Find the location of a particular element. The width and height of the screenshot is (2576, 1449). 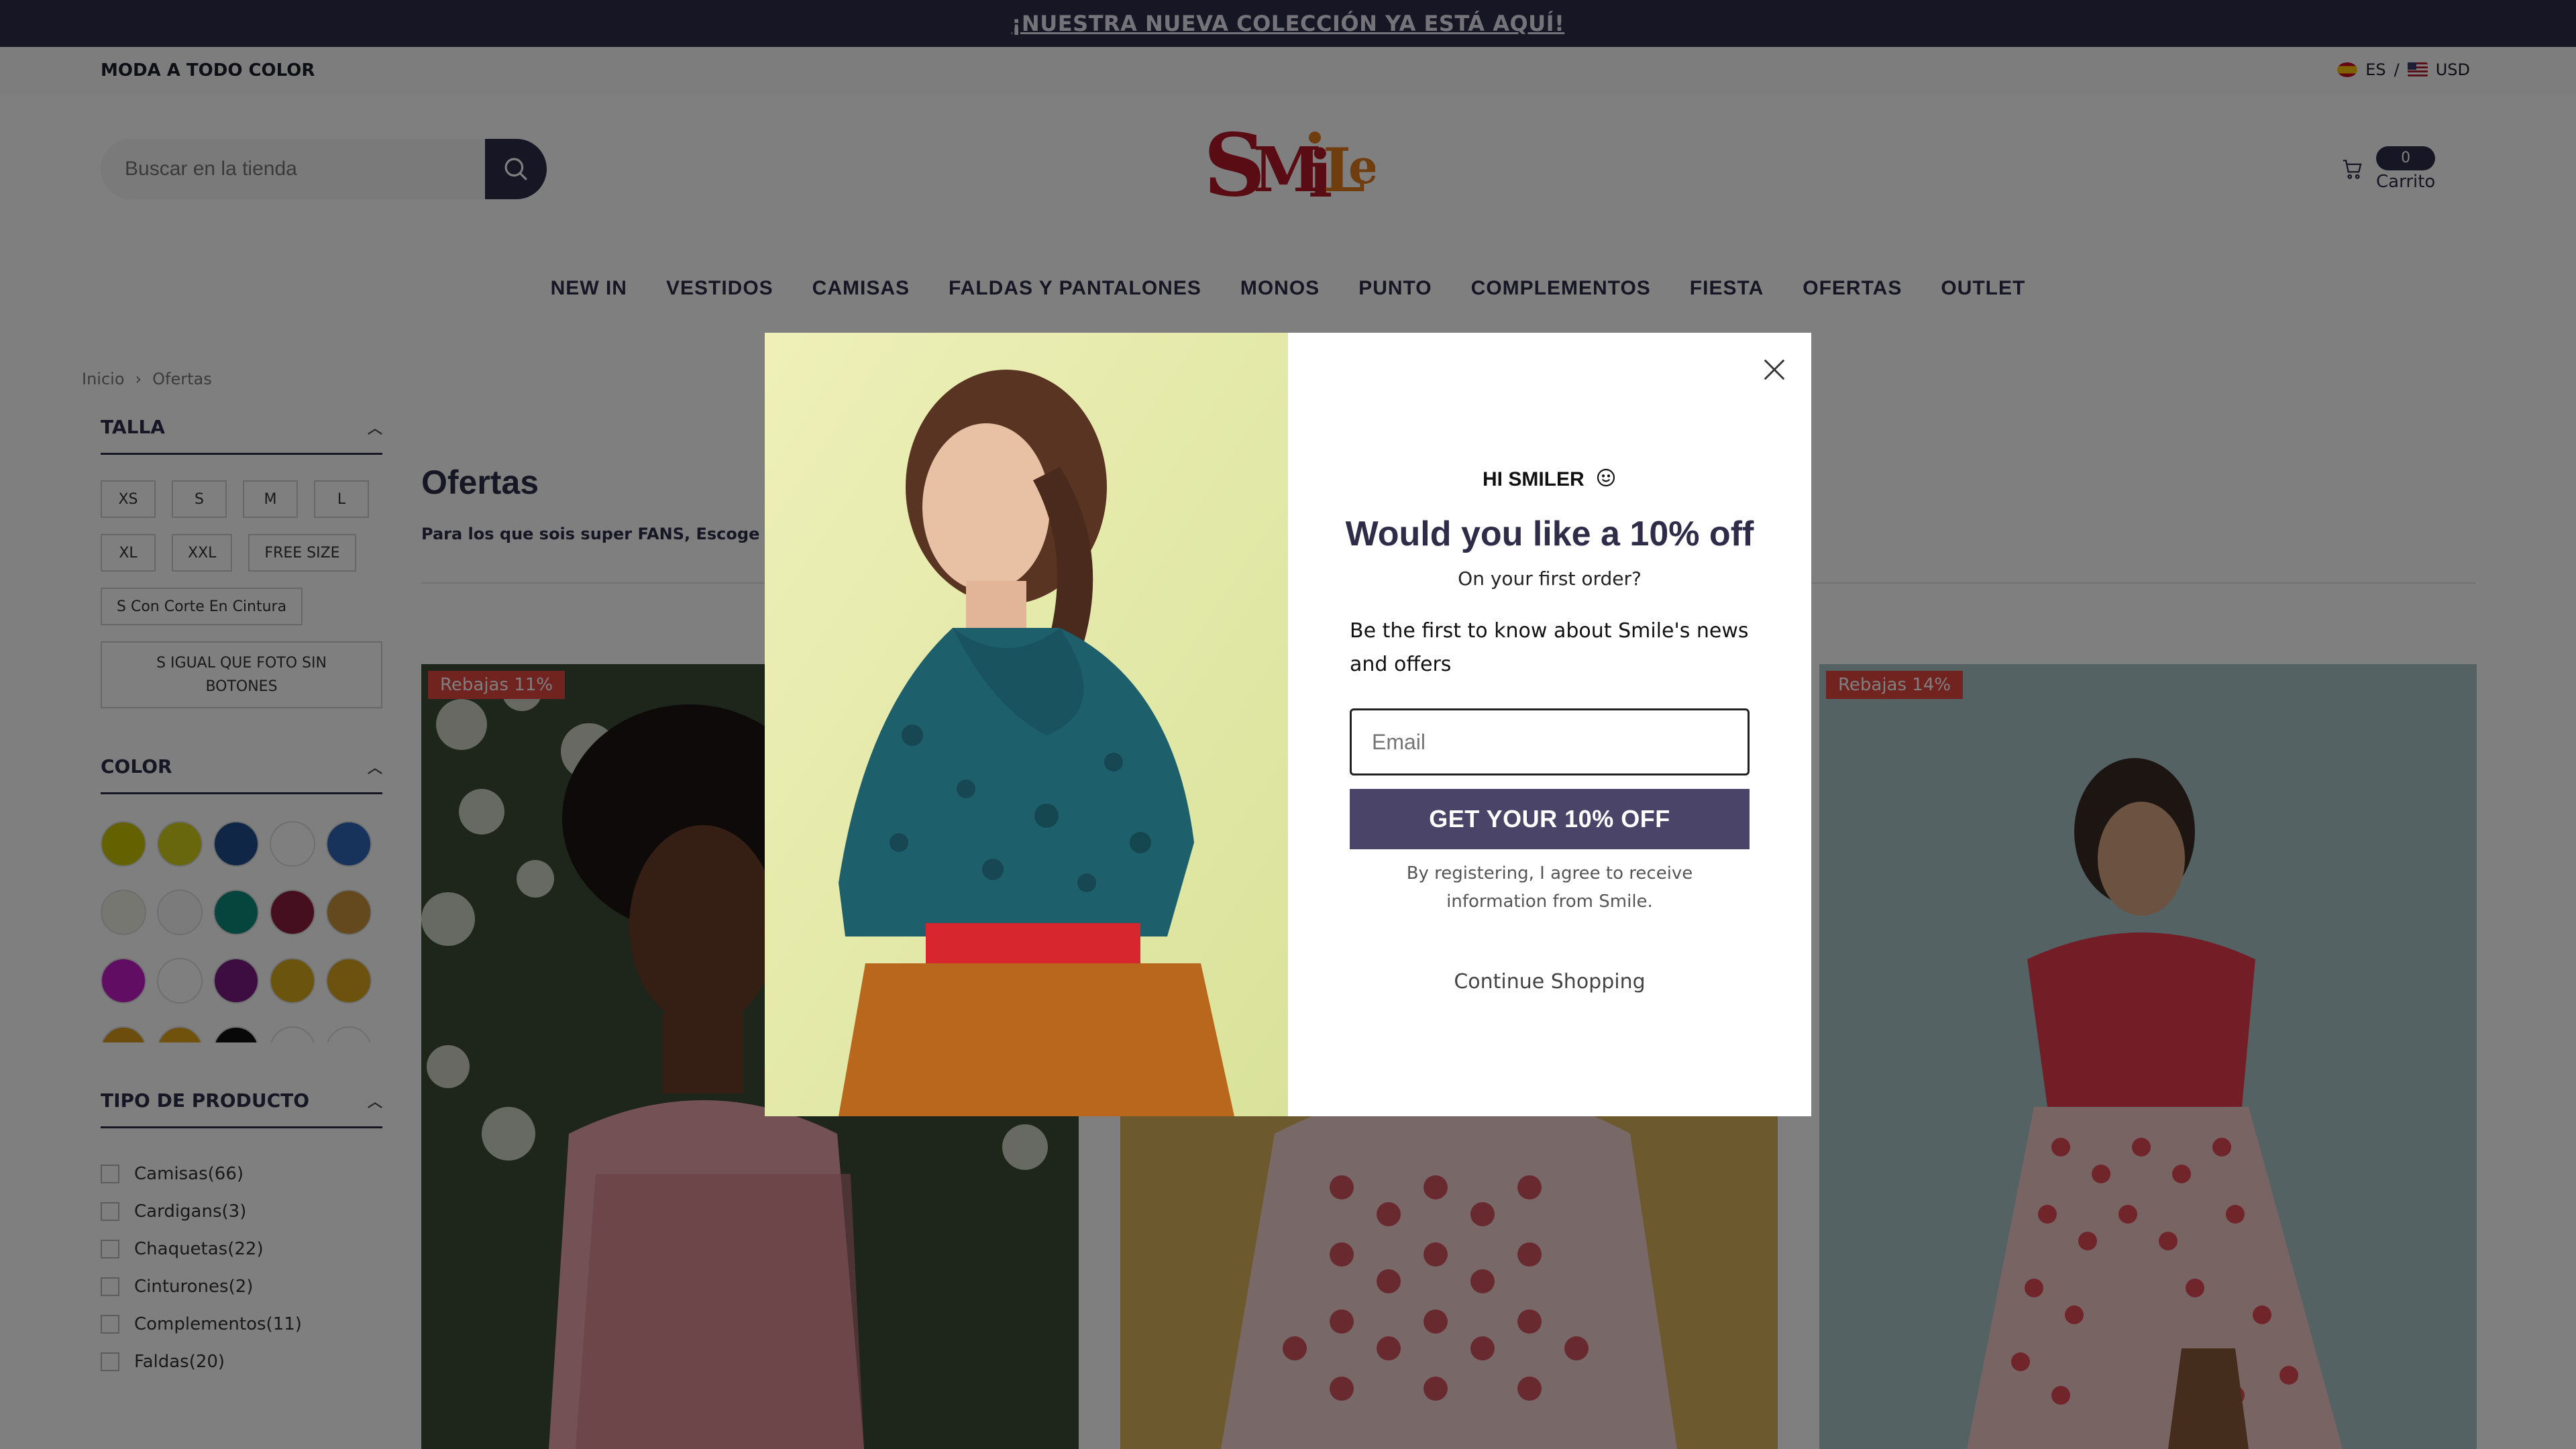

get-discount-button: GET YOUR 10% OFF is located at coordinates (1550, 819).